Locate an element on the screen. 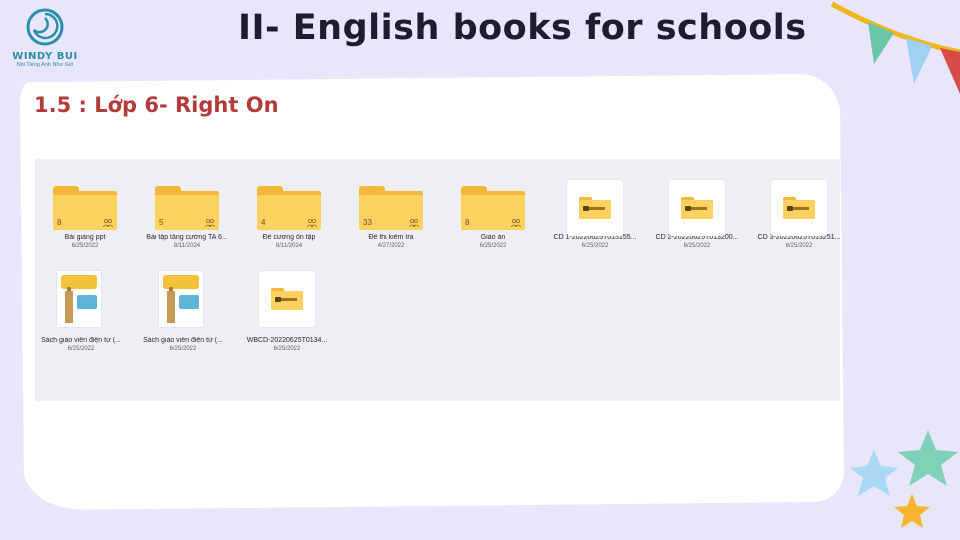  file-item: CD 2-20220625T013200... 6/25/2022 is located at coordinates (697, 208).